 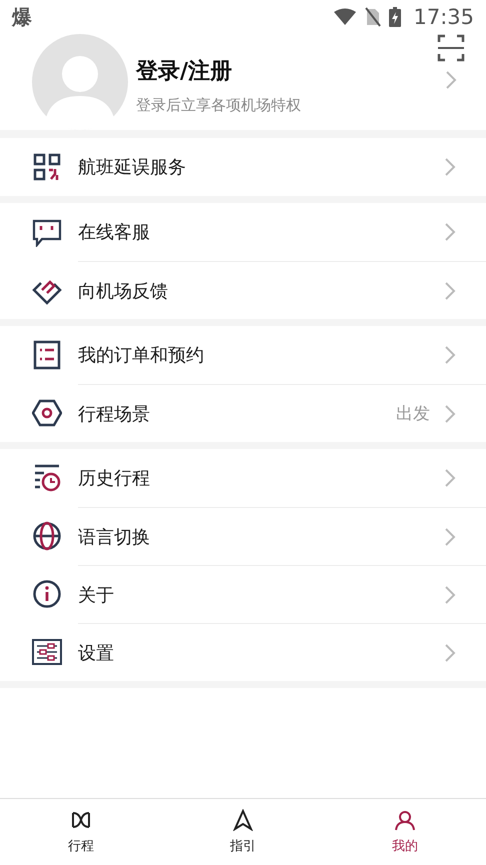 What do you see at coordinates (243, 536) in the screenshot?
I see `menu-item: 语言切换` at bounding box center [243, 536].